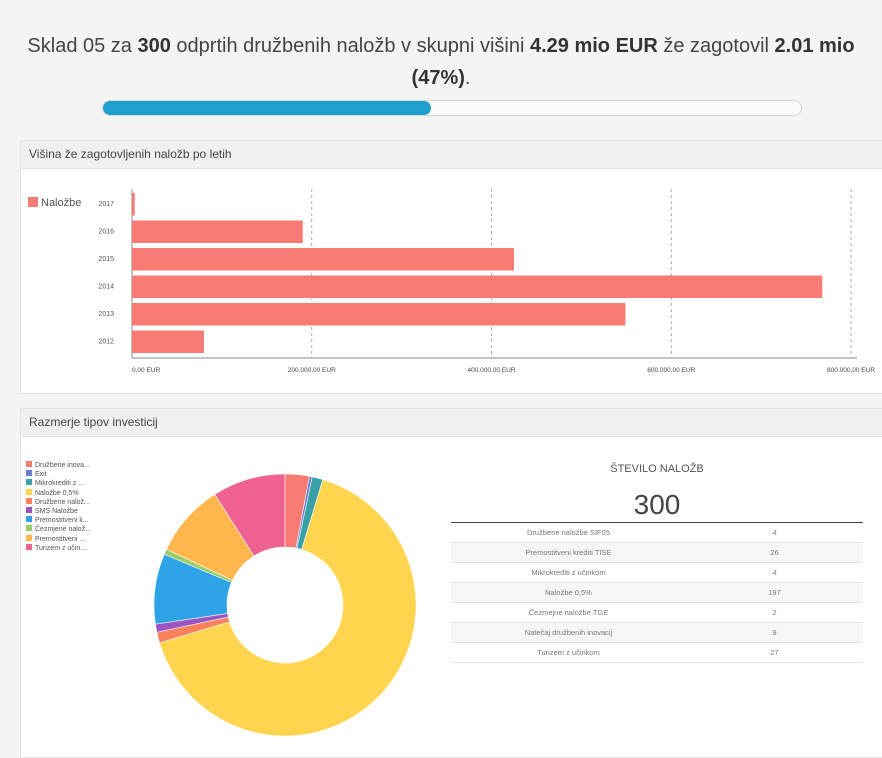 The width and height of the screenshot is (882, 758). What do you see at coordinates (106, 286) in the screenshot?
I see `y-tick-label: 2014` at bounding box center [106, 286].